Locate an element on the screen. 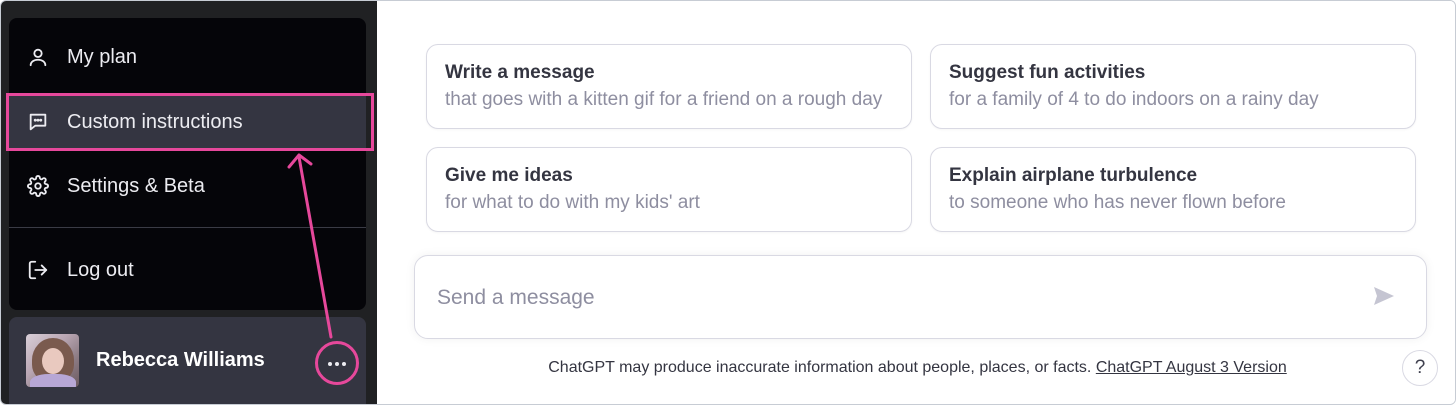 This screenshot has height=405, width=1456. message-input is located at coordinates (887, 298).